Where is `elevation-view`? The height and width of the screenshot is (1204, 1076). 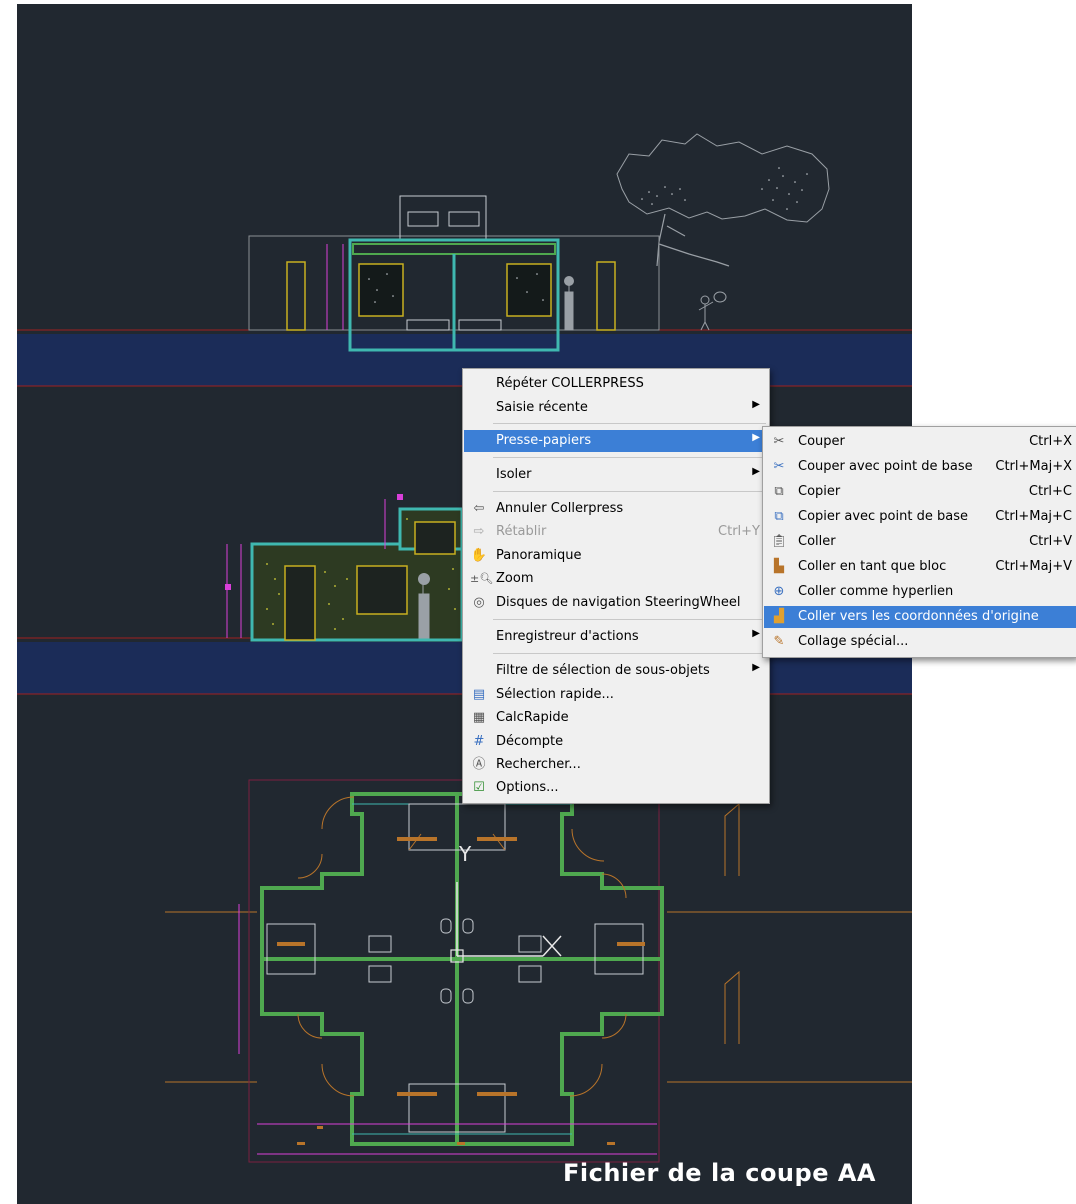
elevation-view is located at coordinates (454, 273).